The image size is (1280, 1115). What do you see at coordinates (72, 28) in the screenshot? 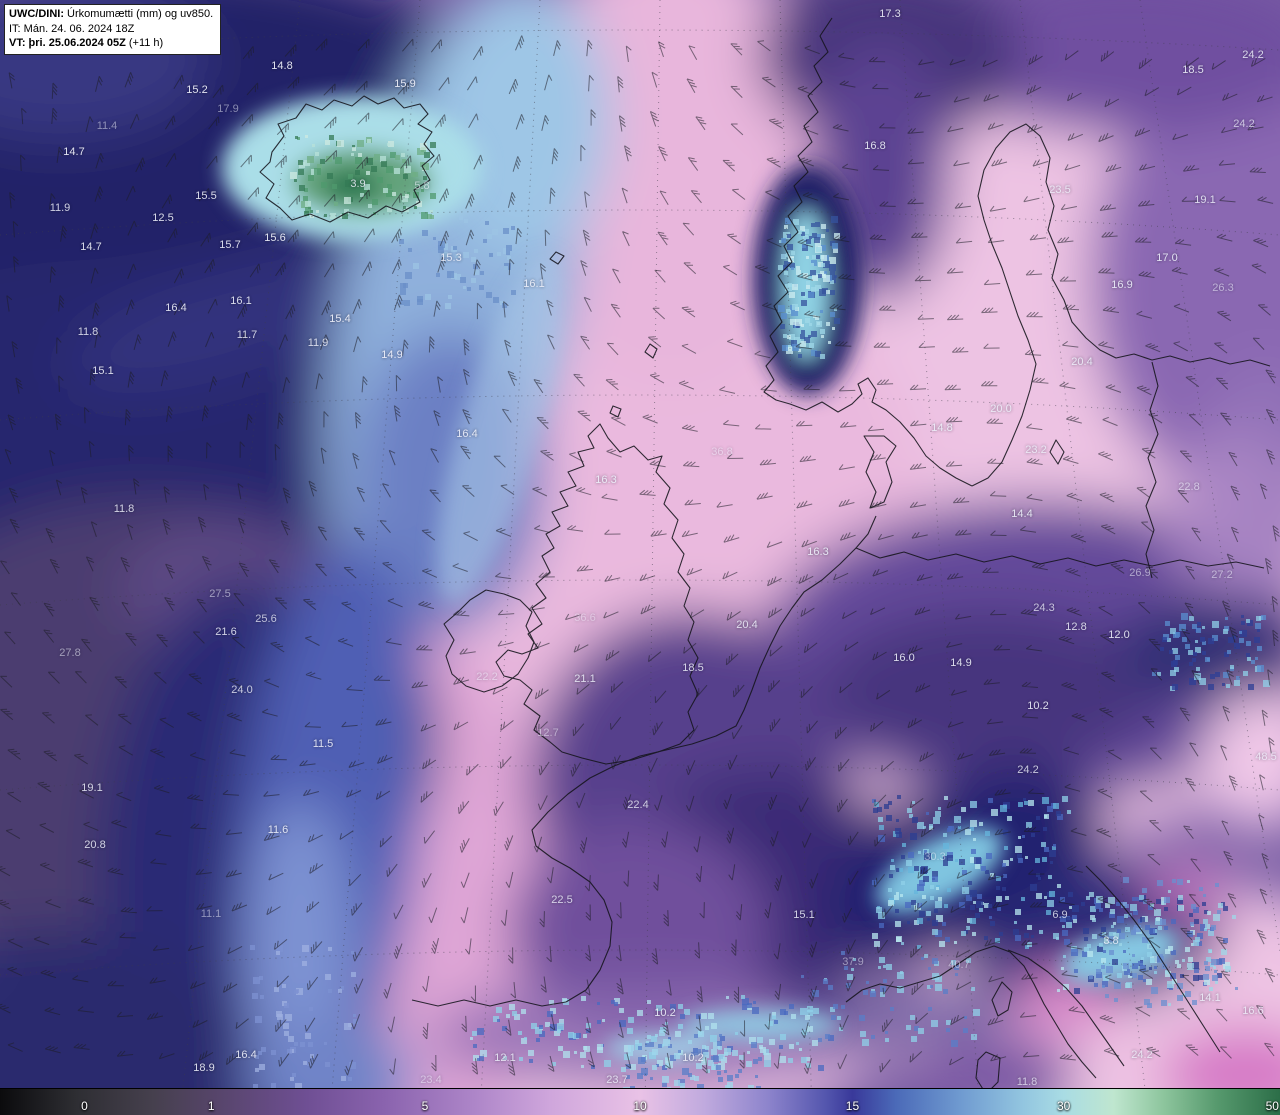
I see `init-time: IT: Mán. 24. 06. 2024 18Z` at bounding box center [72, 28].